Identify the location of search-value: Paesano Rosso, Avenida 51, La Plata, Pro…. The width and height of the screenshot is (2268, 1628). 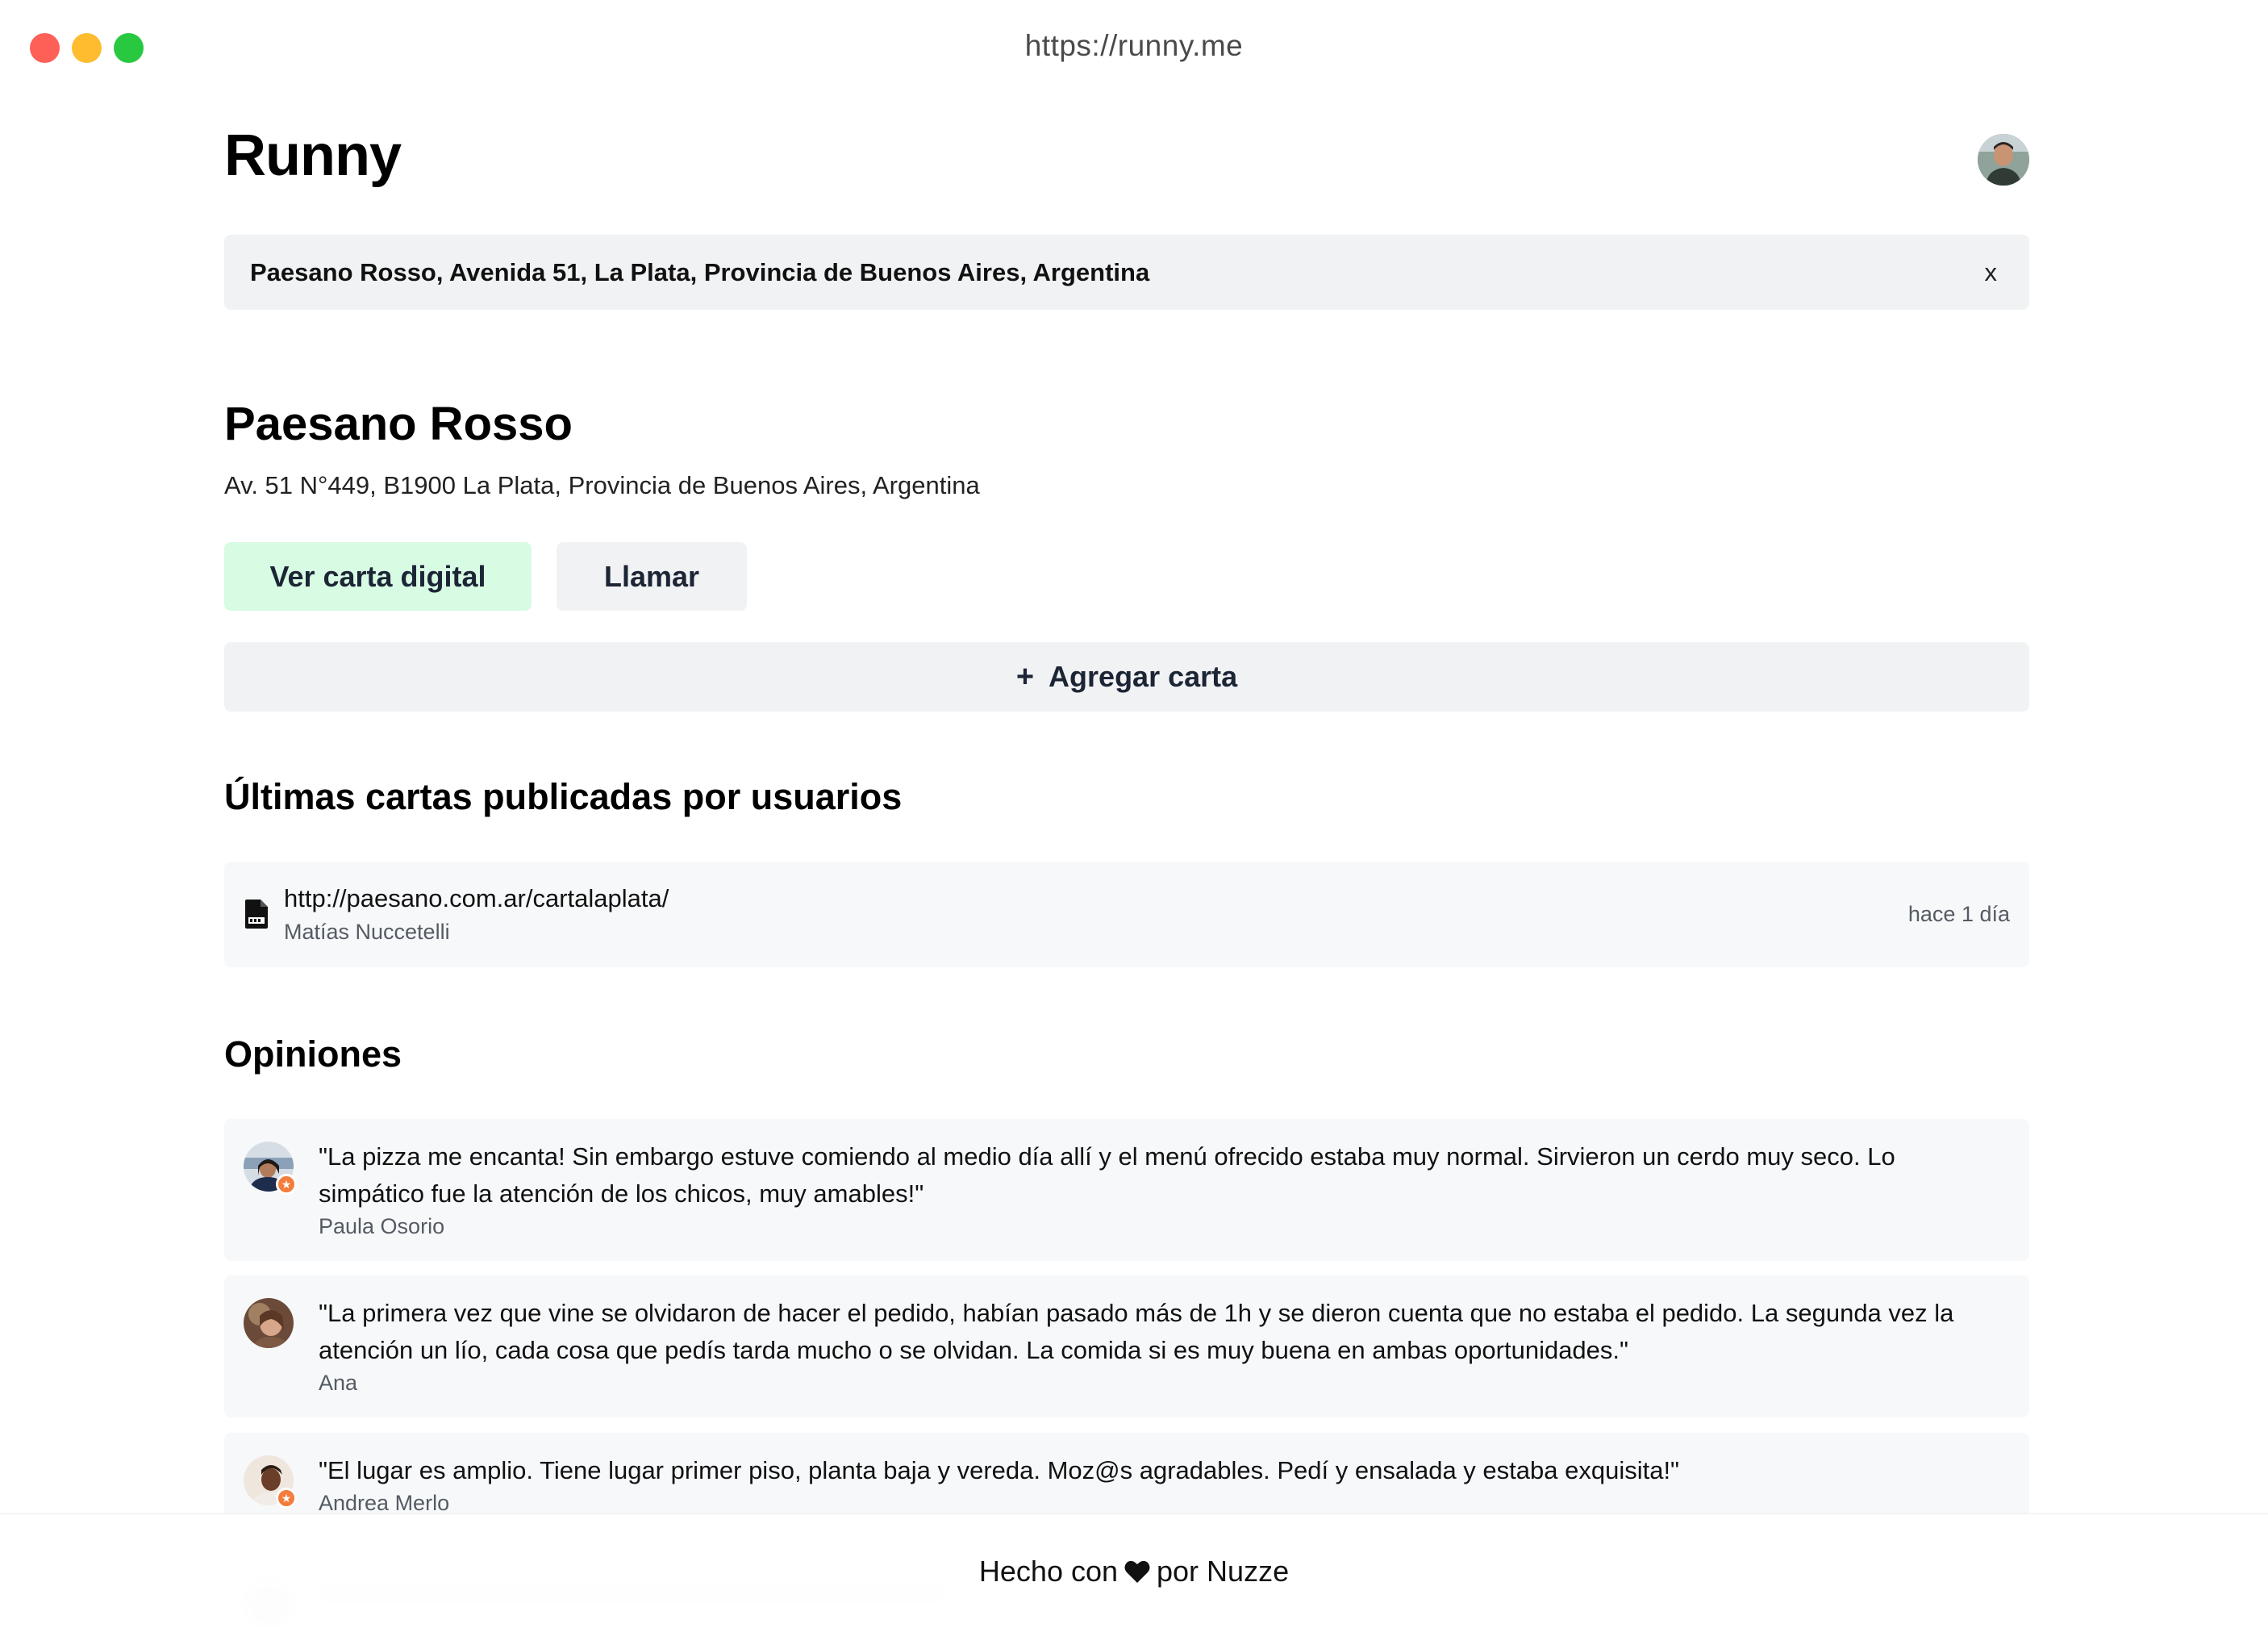
(1114, 272).